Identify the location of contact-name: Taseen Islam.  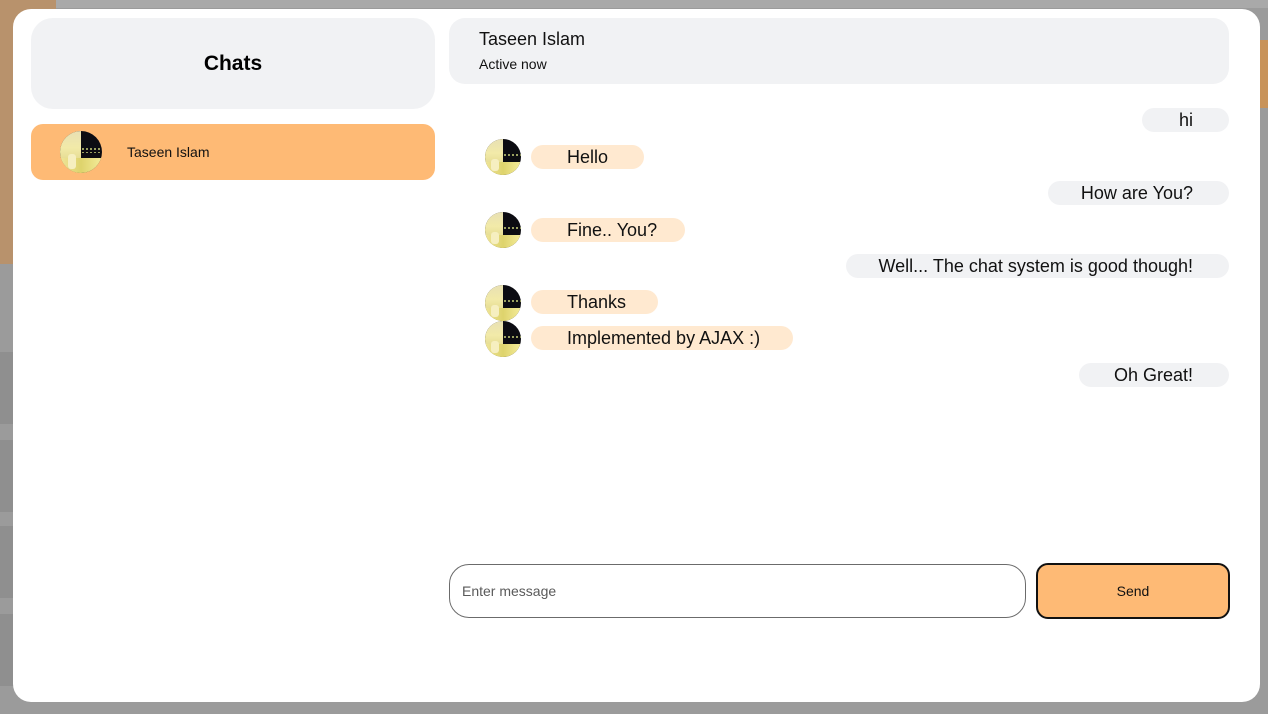
(168, 152).